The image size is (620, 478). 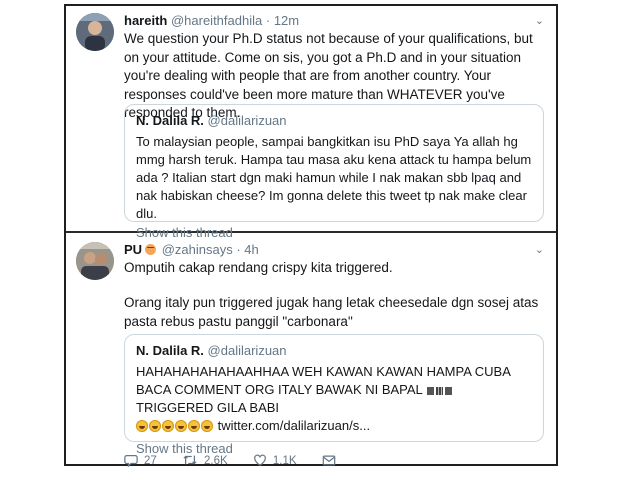 What do you see at coordinates (131, 461) in the screenshot?
I see `reply-icon` at bounding box center [131, 461].